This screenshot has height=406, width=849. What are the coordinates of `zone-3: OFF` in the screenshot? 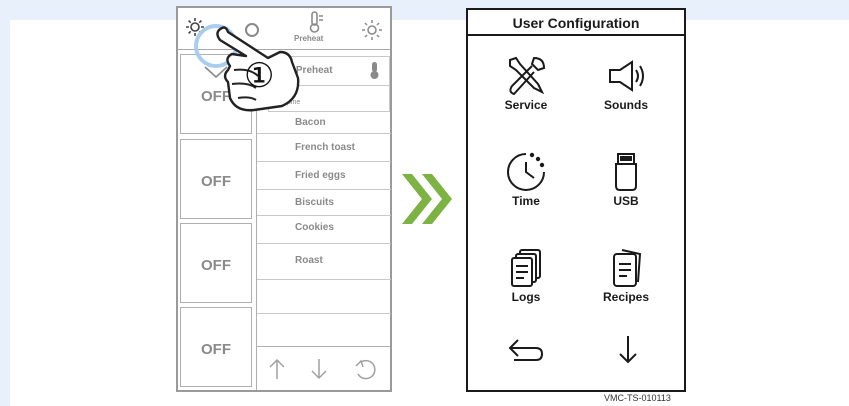 It's located at (216, 263).